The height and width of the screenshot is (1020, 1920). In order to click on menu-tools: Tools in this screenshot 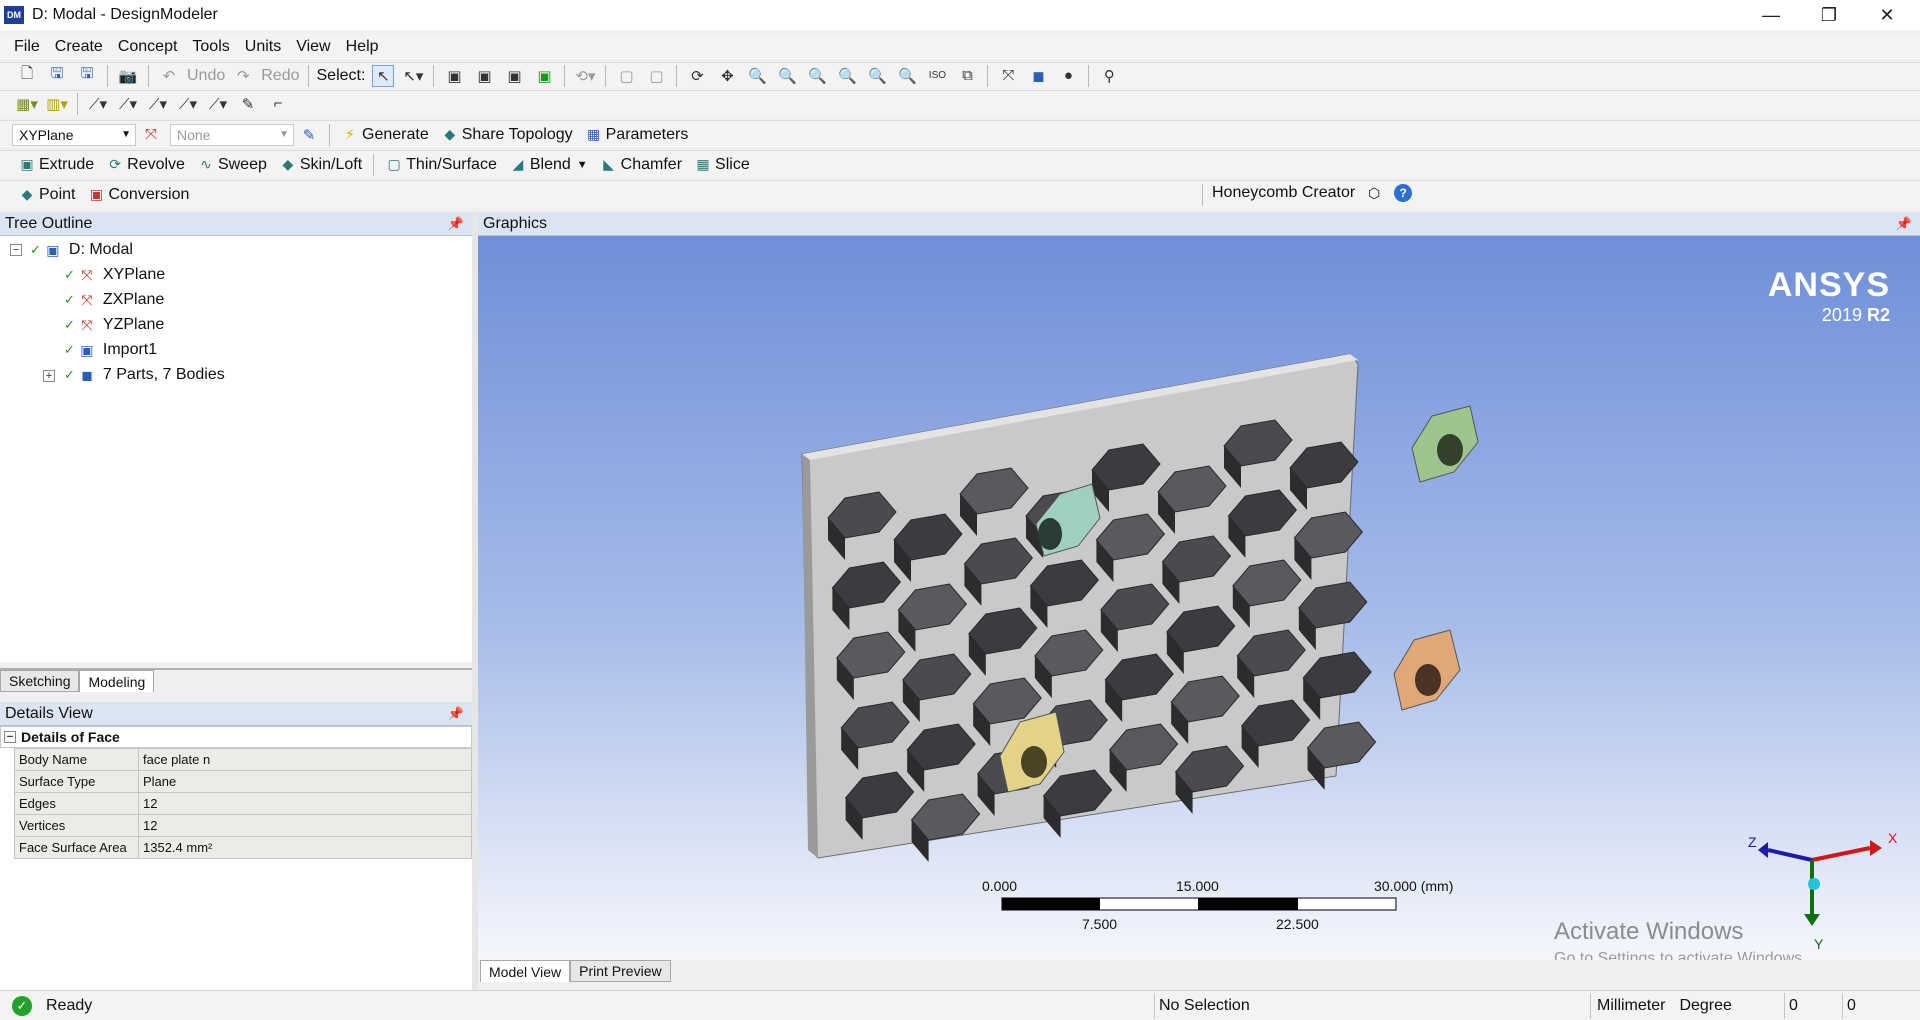, I will do `click(210, 47)`.